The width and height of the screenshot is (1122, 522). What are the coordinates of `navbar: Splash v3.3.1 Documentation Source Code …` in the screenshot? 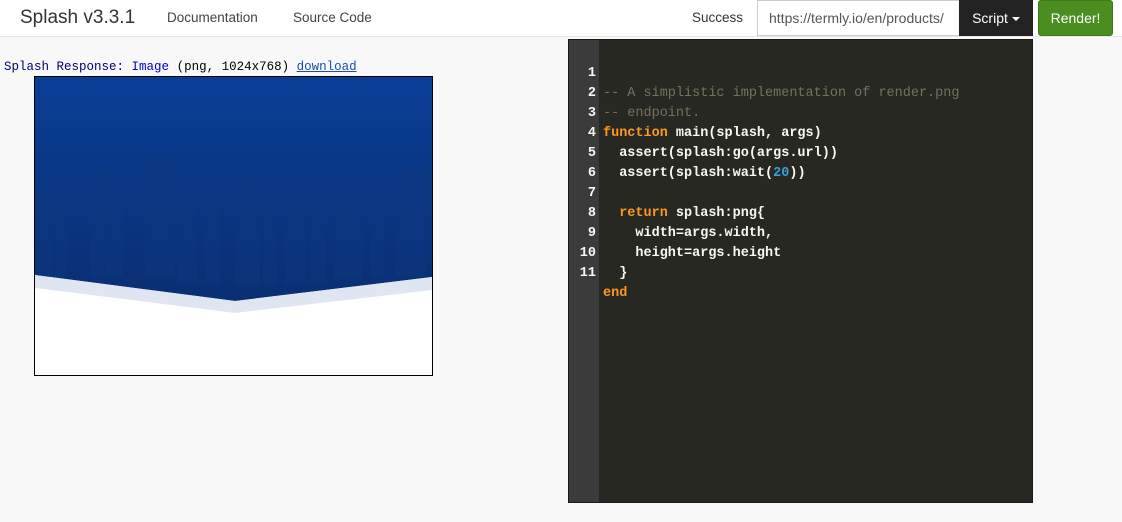 It's located at (561, 18).